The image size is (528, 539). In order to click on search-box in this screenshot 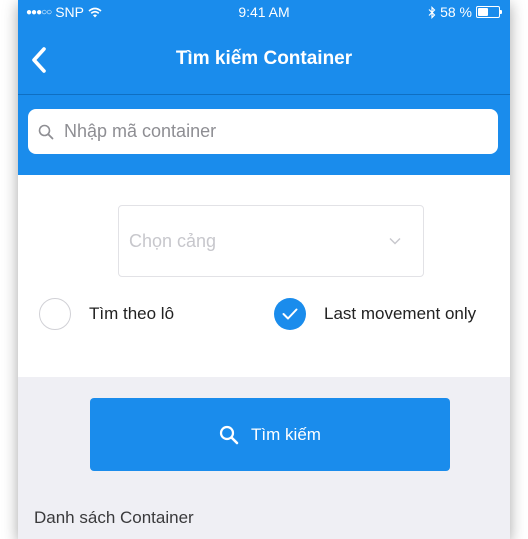, I will do `click(263, 131)`.